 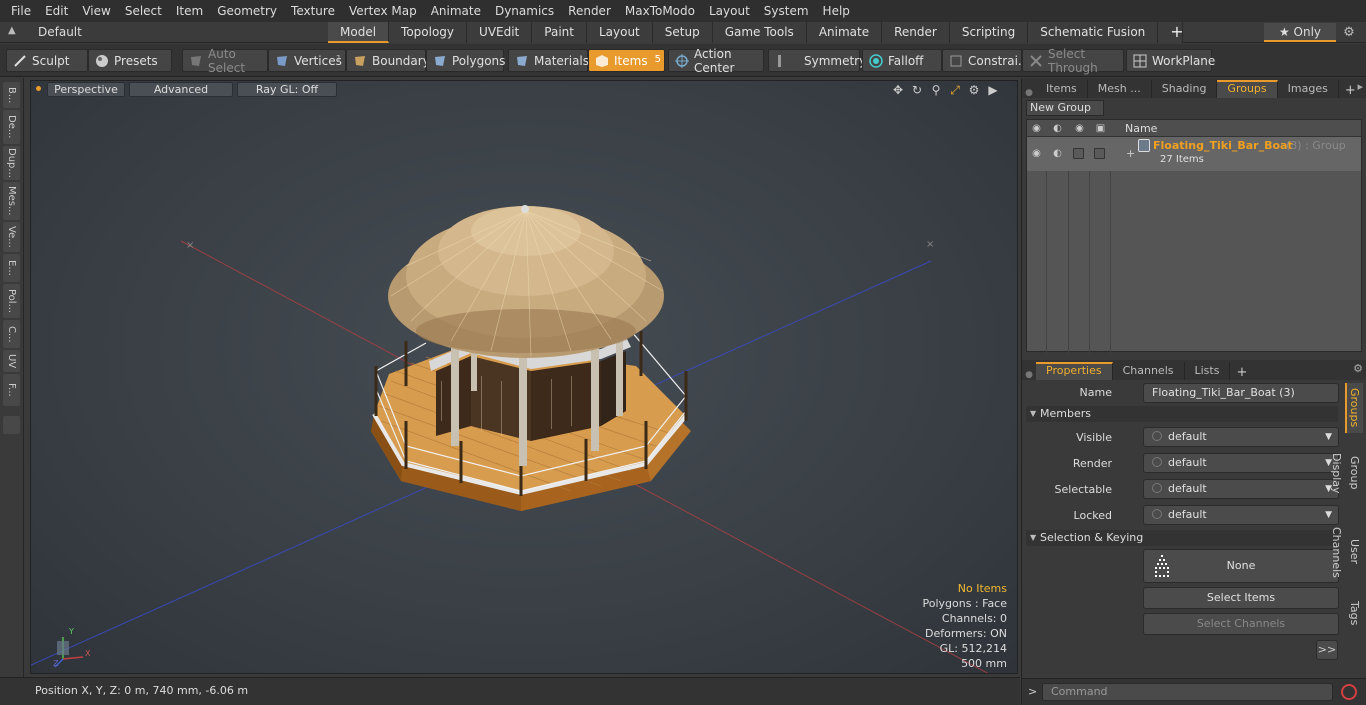 I want to click on expand-button: >>, so click(x=1327, y=650).